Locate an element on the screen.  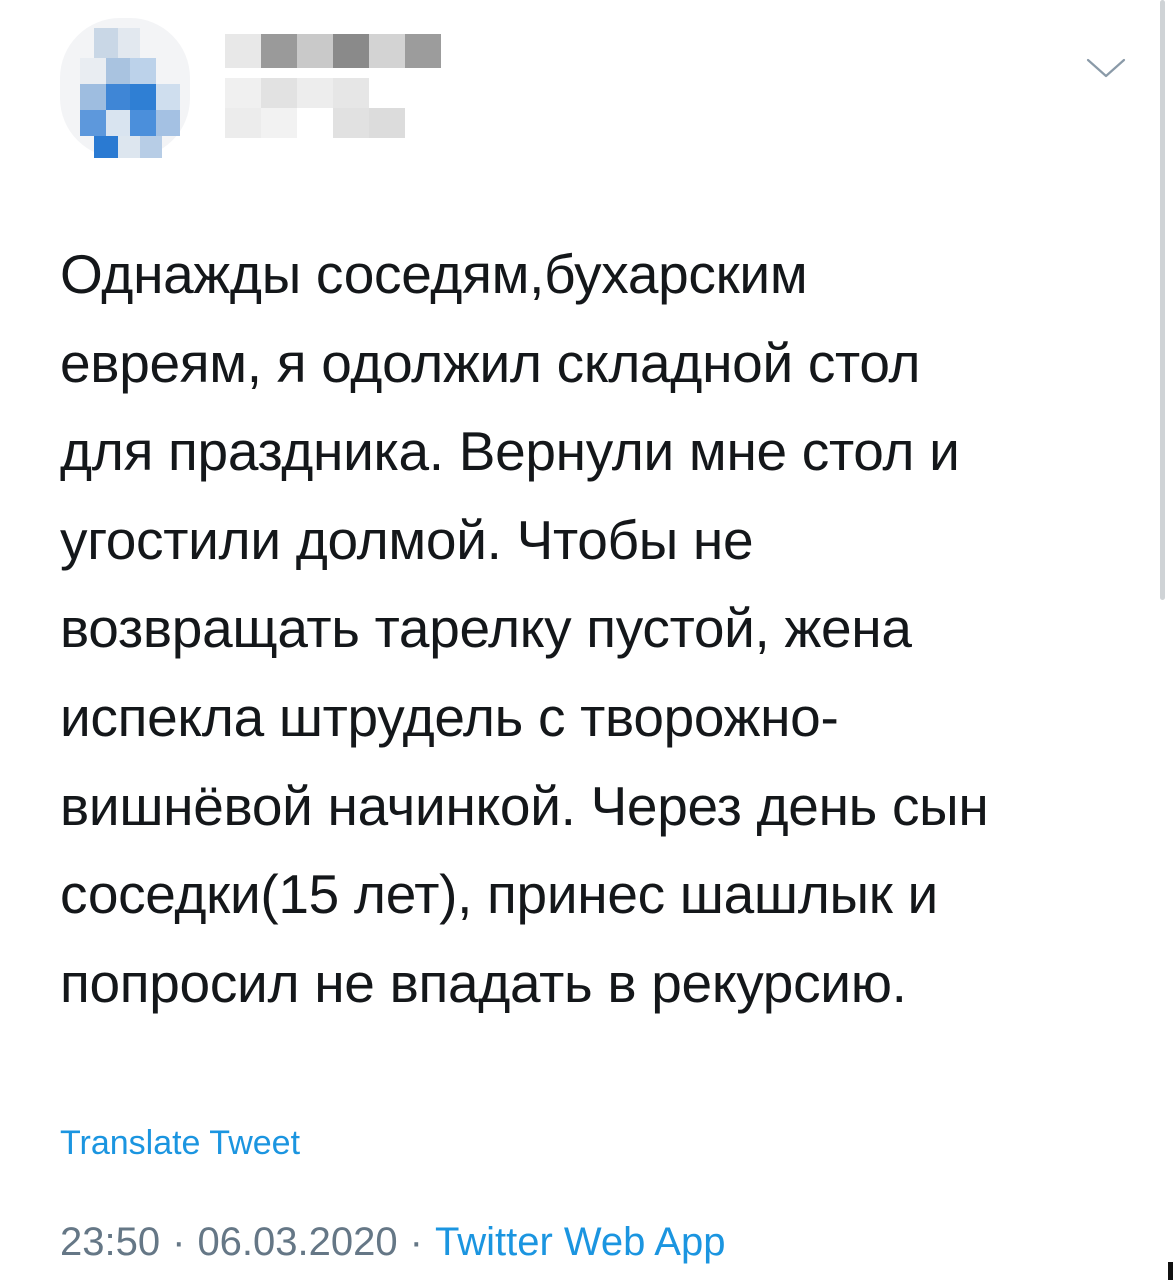
tweet-text-line: соседки(15 лет), принес шашлык и is located at coordinates (499, 894).